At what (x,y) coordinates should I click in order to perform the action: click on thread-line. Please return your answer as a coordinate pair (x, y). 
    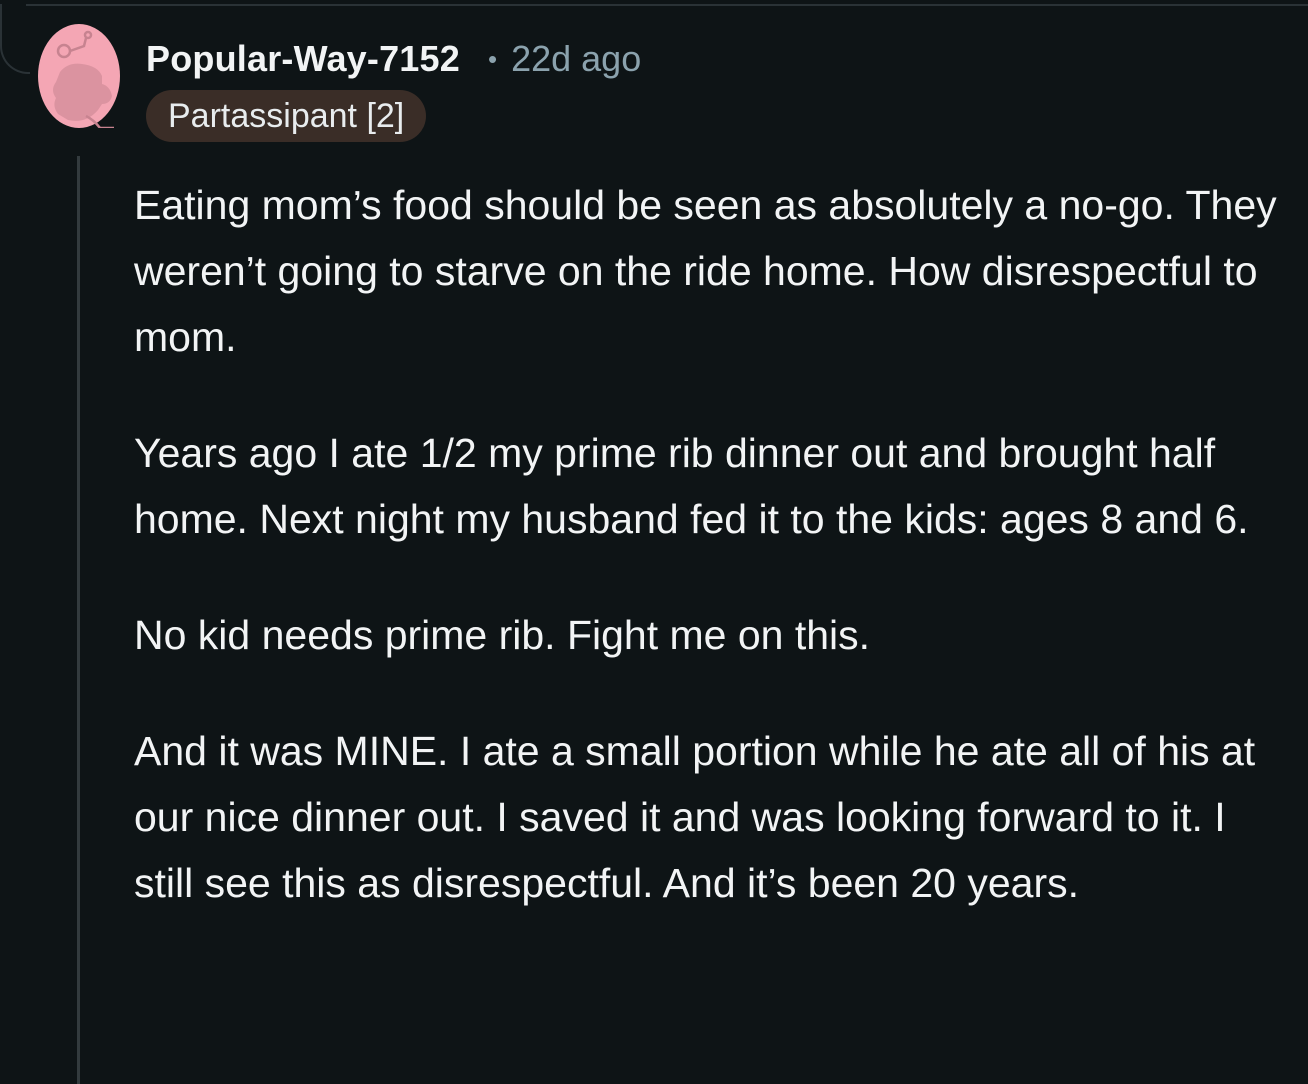
    Looking at the image, I should click on (78, 620).